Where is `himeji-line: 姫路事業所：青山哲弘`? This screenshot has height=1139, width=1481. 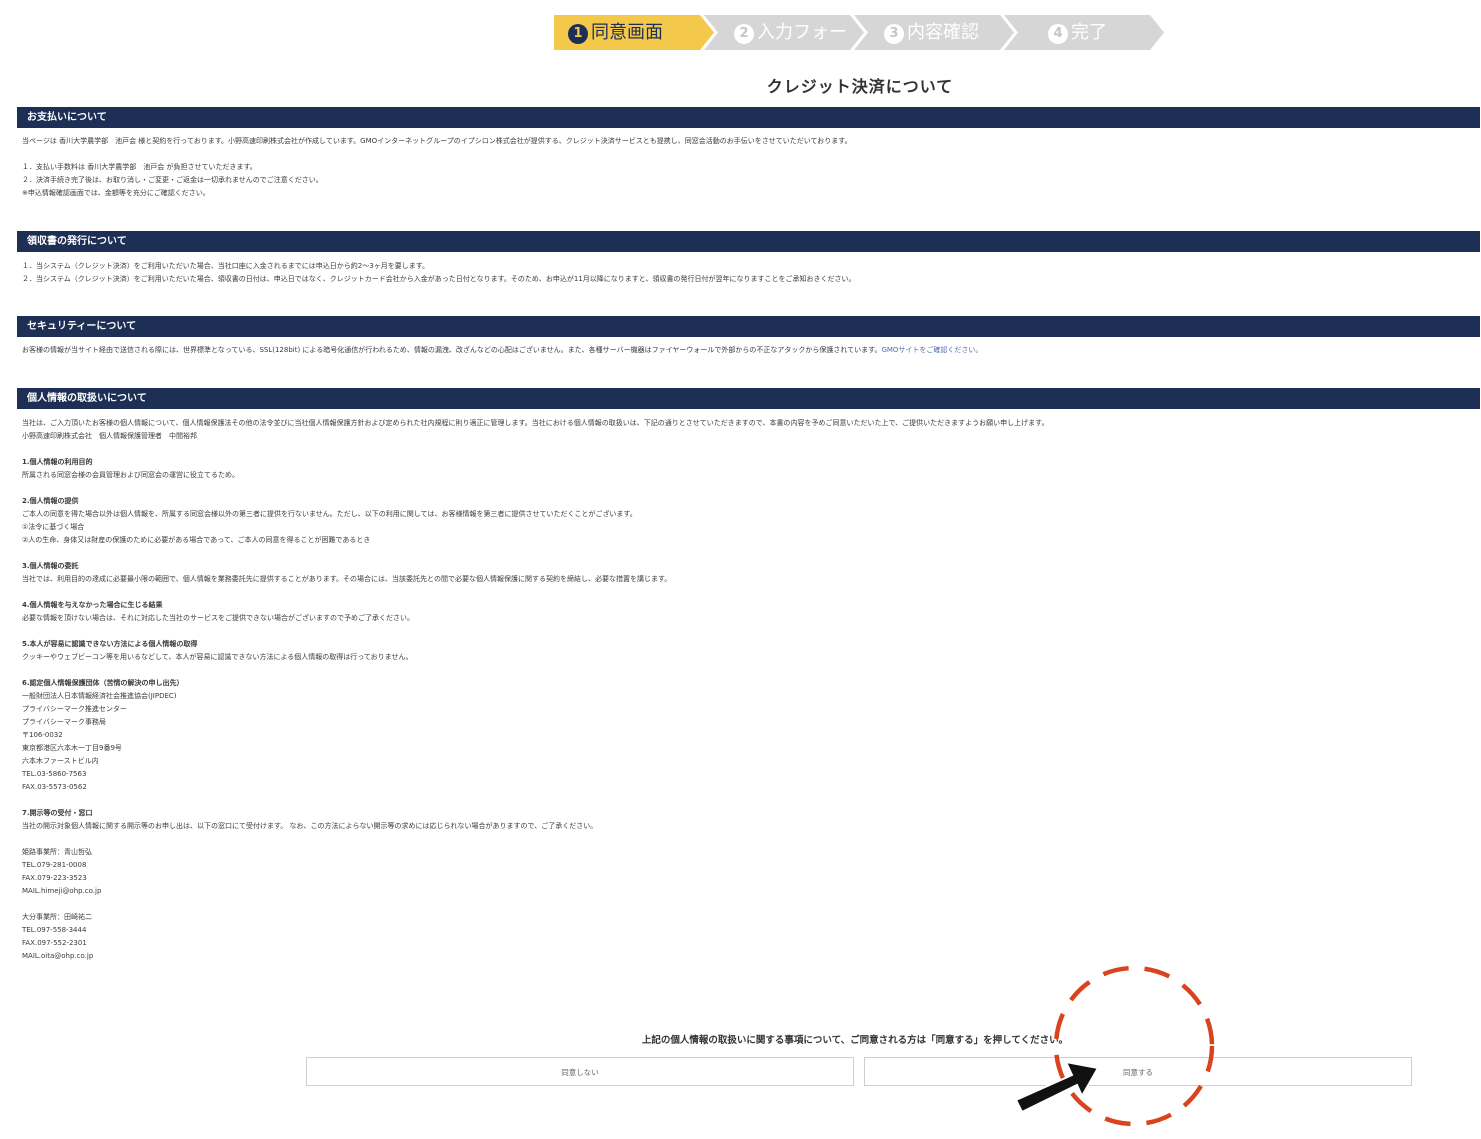
himeji-line: 姫路事業所：青山哲弘 is located at coordinates (57, 852).